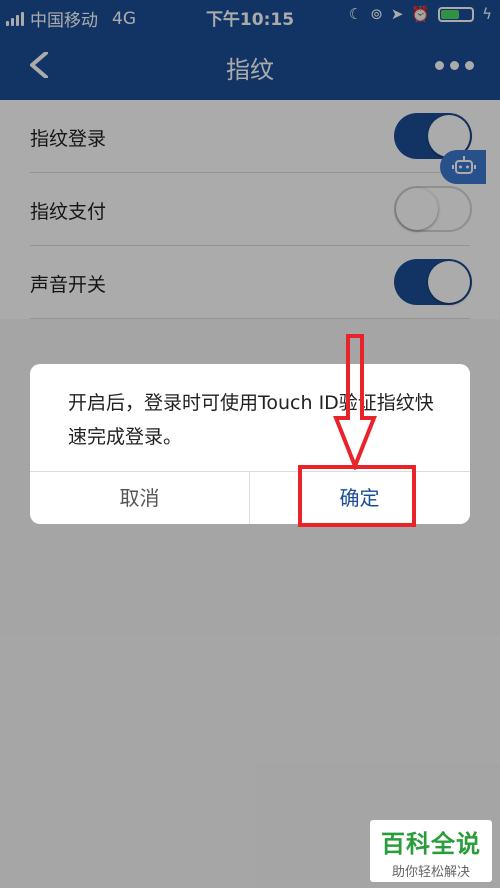 The height and width of the screenshot is (888, 500). I want to click on dialog-message: 开启后，登录时可使用Touch ID验证指纹快速完成登录。, so click(251, 420).